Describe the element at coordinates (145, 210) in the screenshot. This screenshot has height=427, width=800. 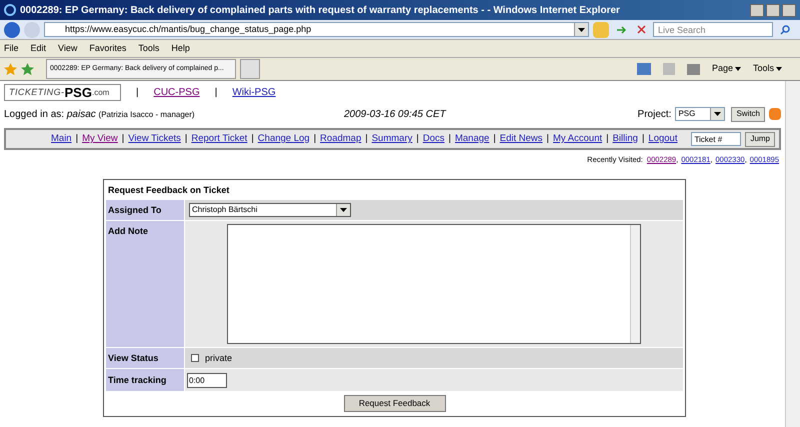
I see `row-label: Assigned To` at that location.